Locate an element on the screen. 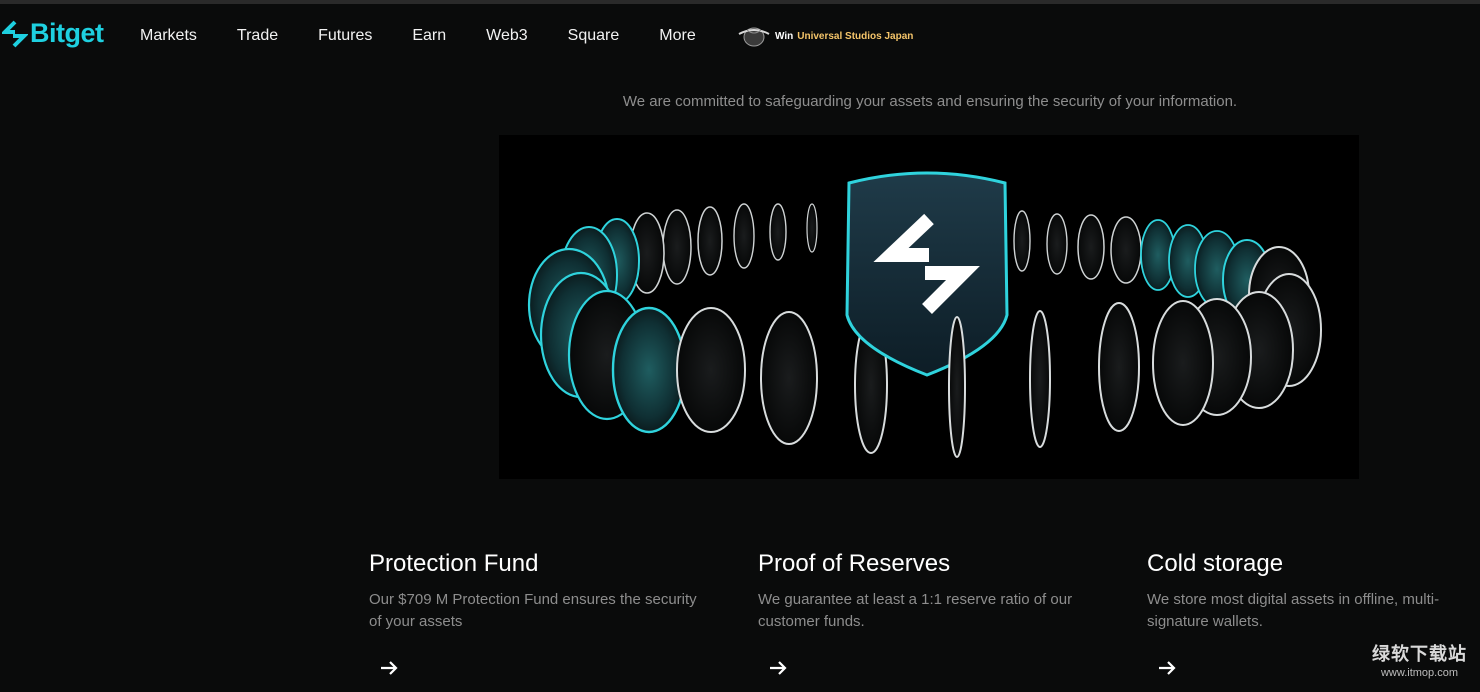 The height and width of the screenshot is (692, 1480). nav-trade: Trade is located at coordinates (257, 36).